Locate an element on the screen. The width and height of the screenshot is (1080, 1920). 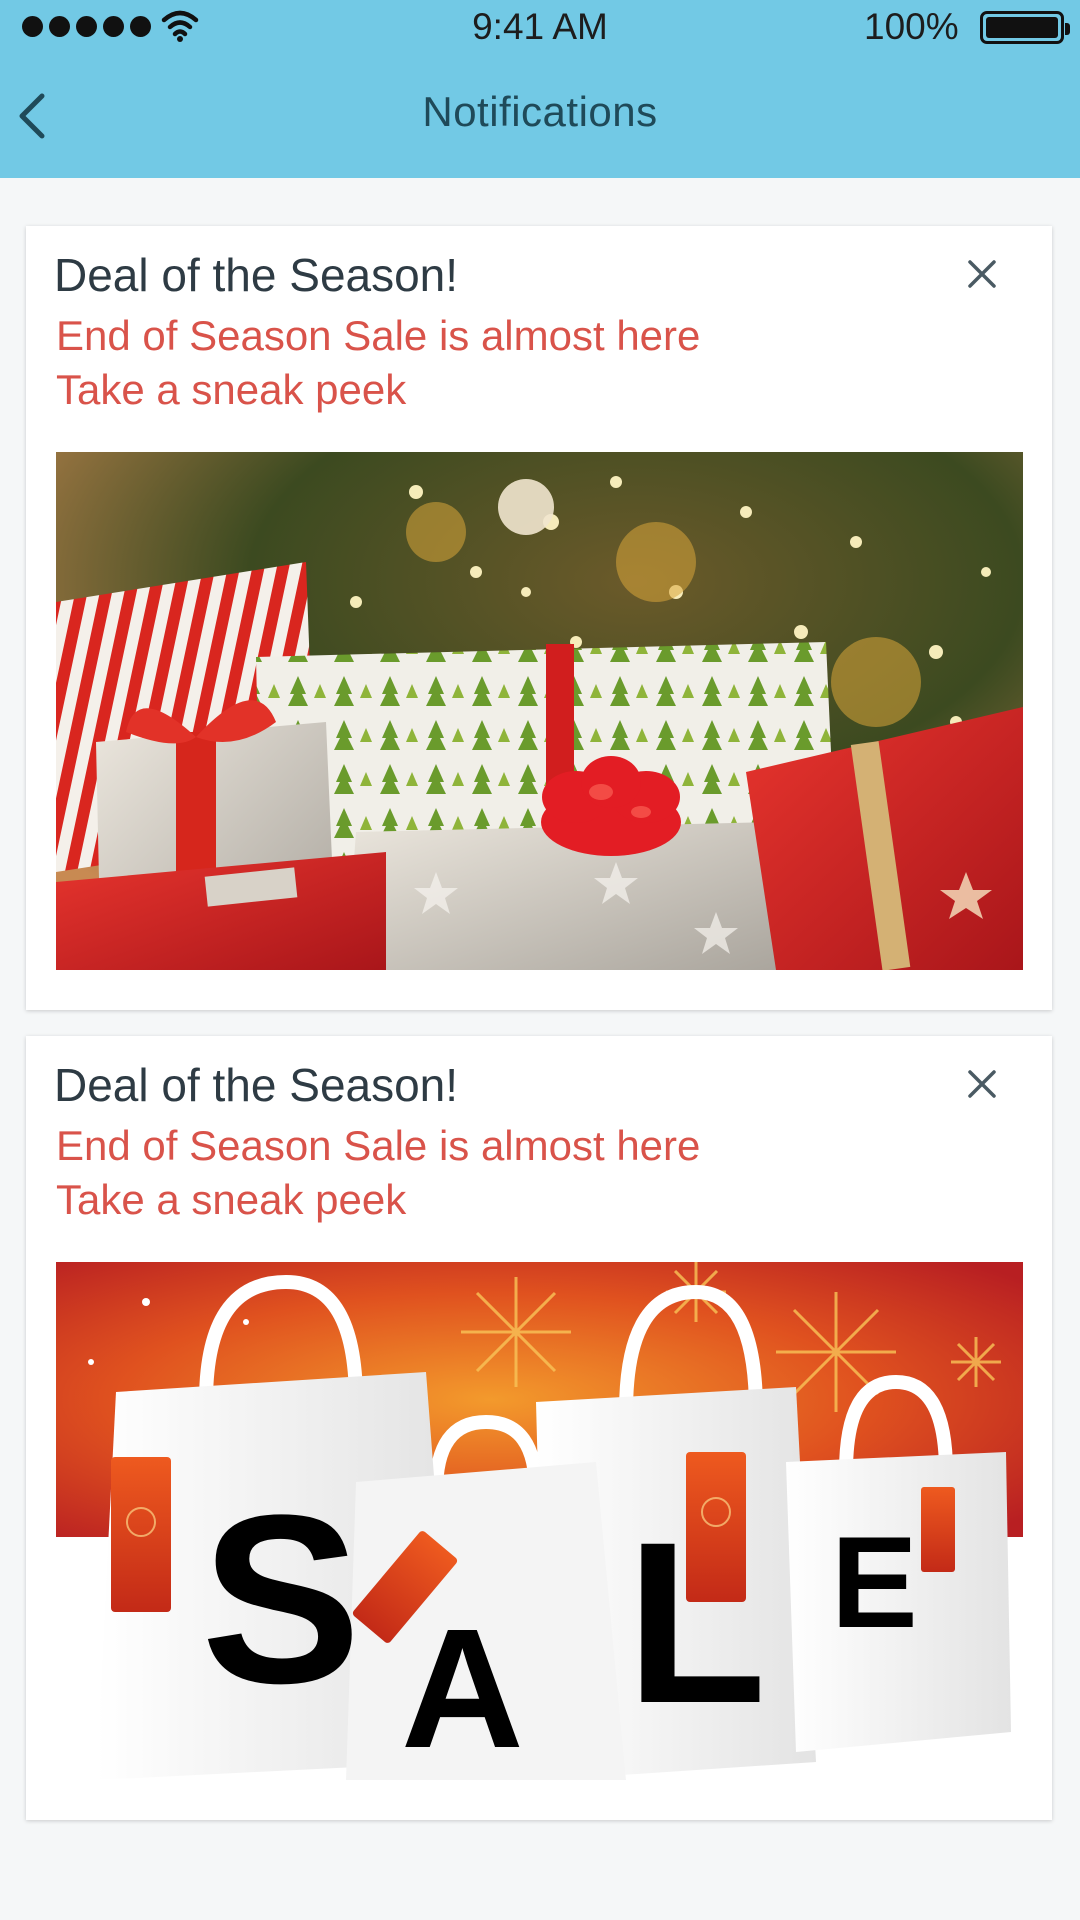
svg-text: A is located at coordinates (462, 1687).